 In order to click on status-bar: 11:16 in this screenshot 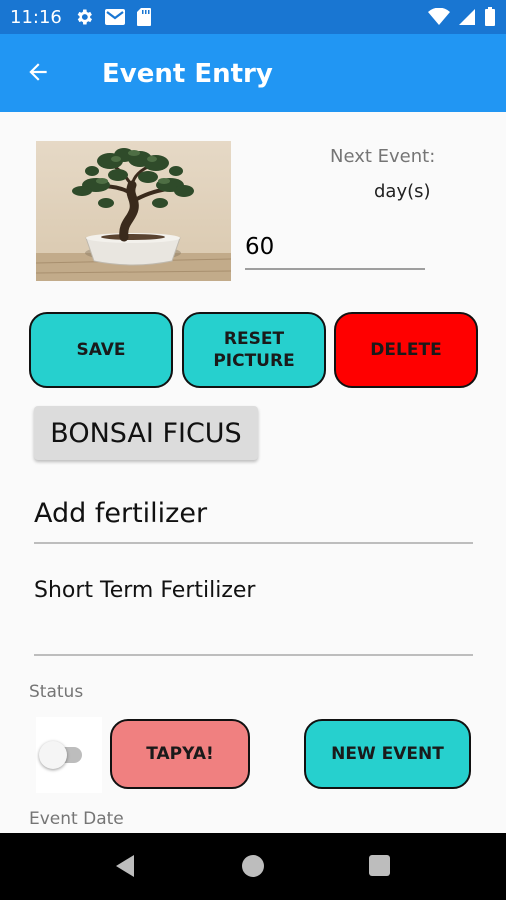, I will do `click(253, 17)`.